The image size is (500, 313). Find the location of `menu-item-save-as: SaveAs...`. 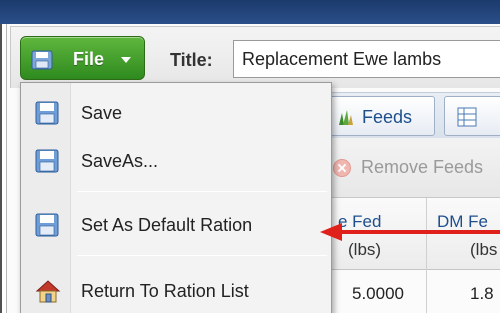

menu-item-save-as: SaveAs... is located at coordinates (176, 161).